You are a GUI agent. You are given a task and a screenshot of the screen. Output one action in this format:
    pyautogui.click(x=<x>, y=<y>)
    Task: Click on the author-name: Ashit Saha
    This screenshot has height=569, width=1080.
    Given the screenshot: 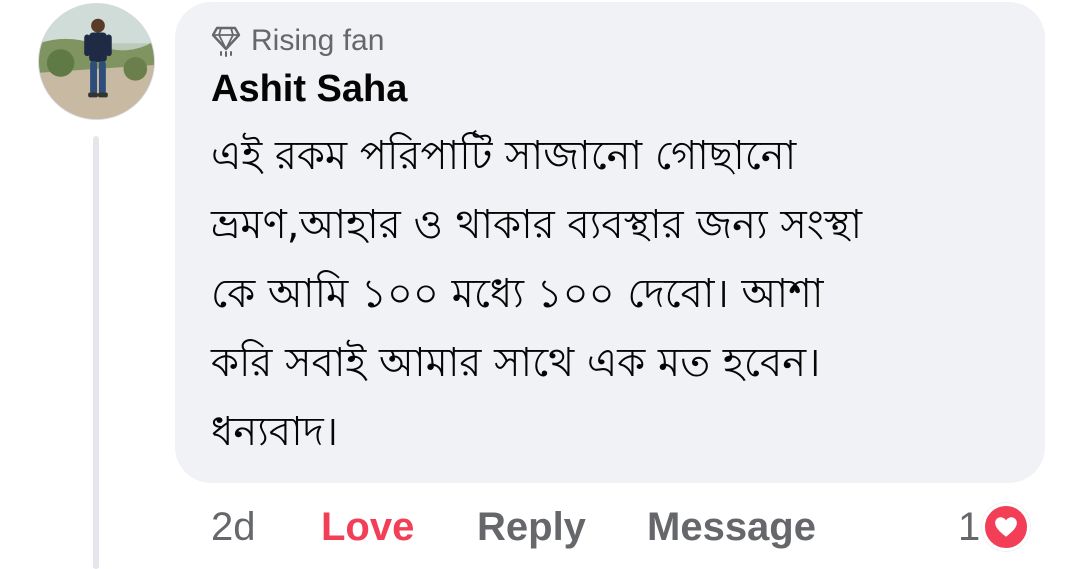 What is the action you would take?
    pyautogui.click(x=309, y=89)
    